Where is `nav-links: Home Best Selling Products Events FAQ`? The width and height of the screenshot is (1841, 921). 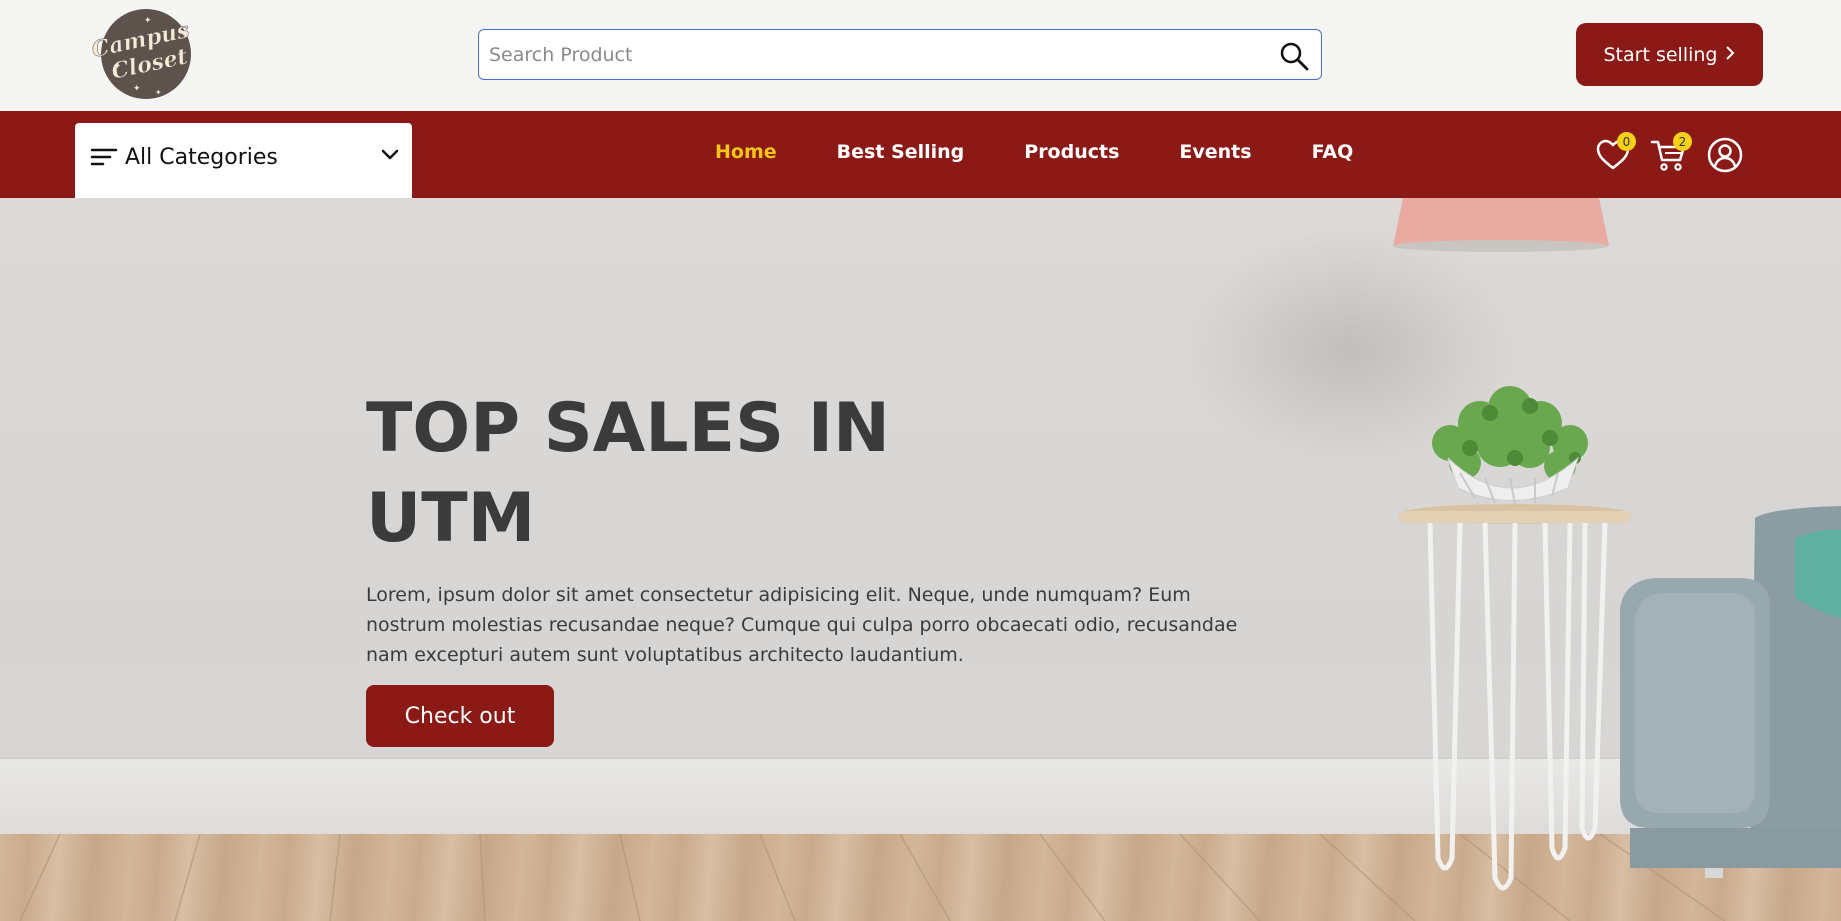
nav-links: Home Best Selling Products Events FAQ is located at coordinates (1064, 152).